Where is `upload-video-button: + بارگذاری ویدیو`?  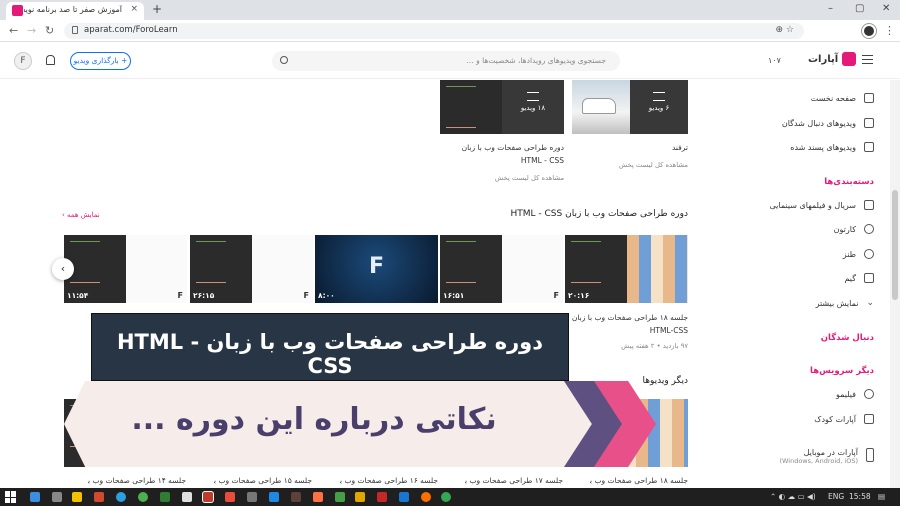 upload-video-button: + بارگذاری ویدیو is located at coordinates (100, 61).